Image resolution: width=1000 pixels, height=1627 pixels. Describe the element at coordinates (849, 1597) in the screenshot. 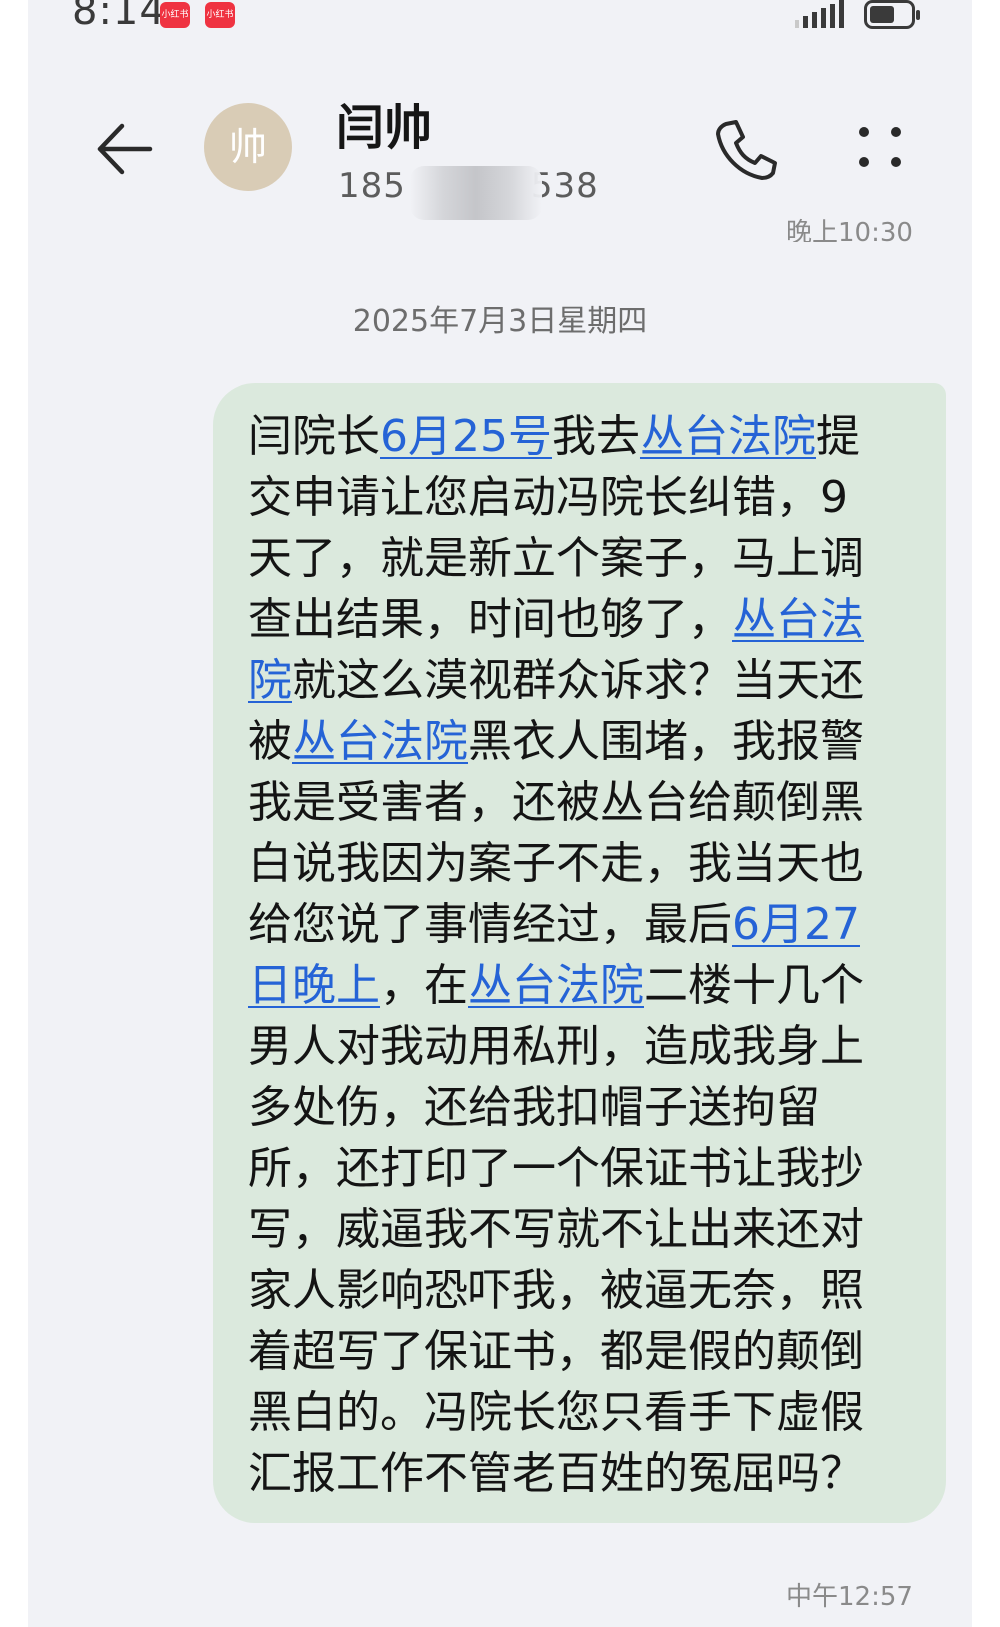

I see `message-timestamp: 中午12:57` at that location.